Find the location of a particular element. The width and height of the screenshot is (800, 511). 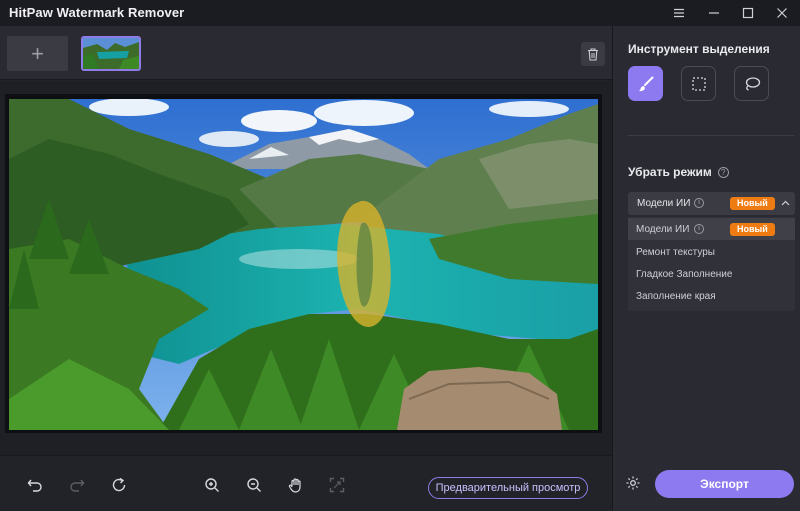

settings-icon is located at coordinates (633, 483).